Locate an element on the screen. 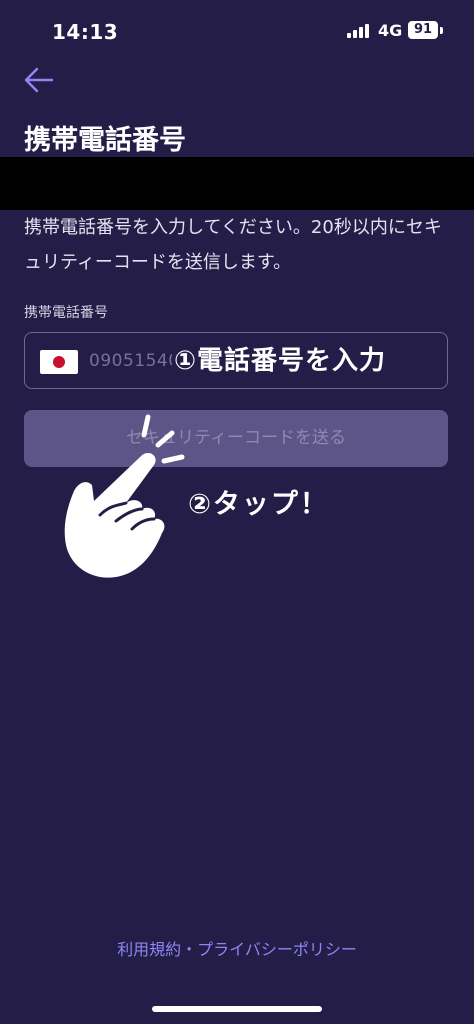  redaction-bar is located at coordinates (237, 183).